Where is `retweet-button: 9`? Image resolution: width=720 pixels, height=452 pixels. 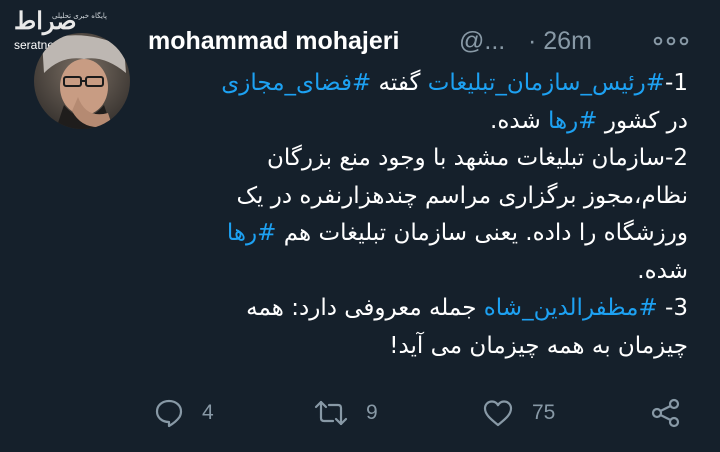
retweet-button: 9 is located at coordinates (346, 413).